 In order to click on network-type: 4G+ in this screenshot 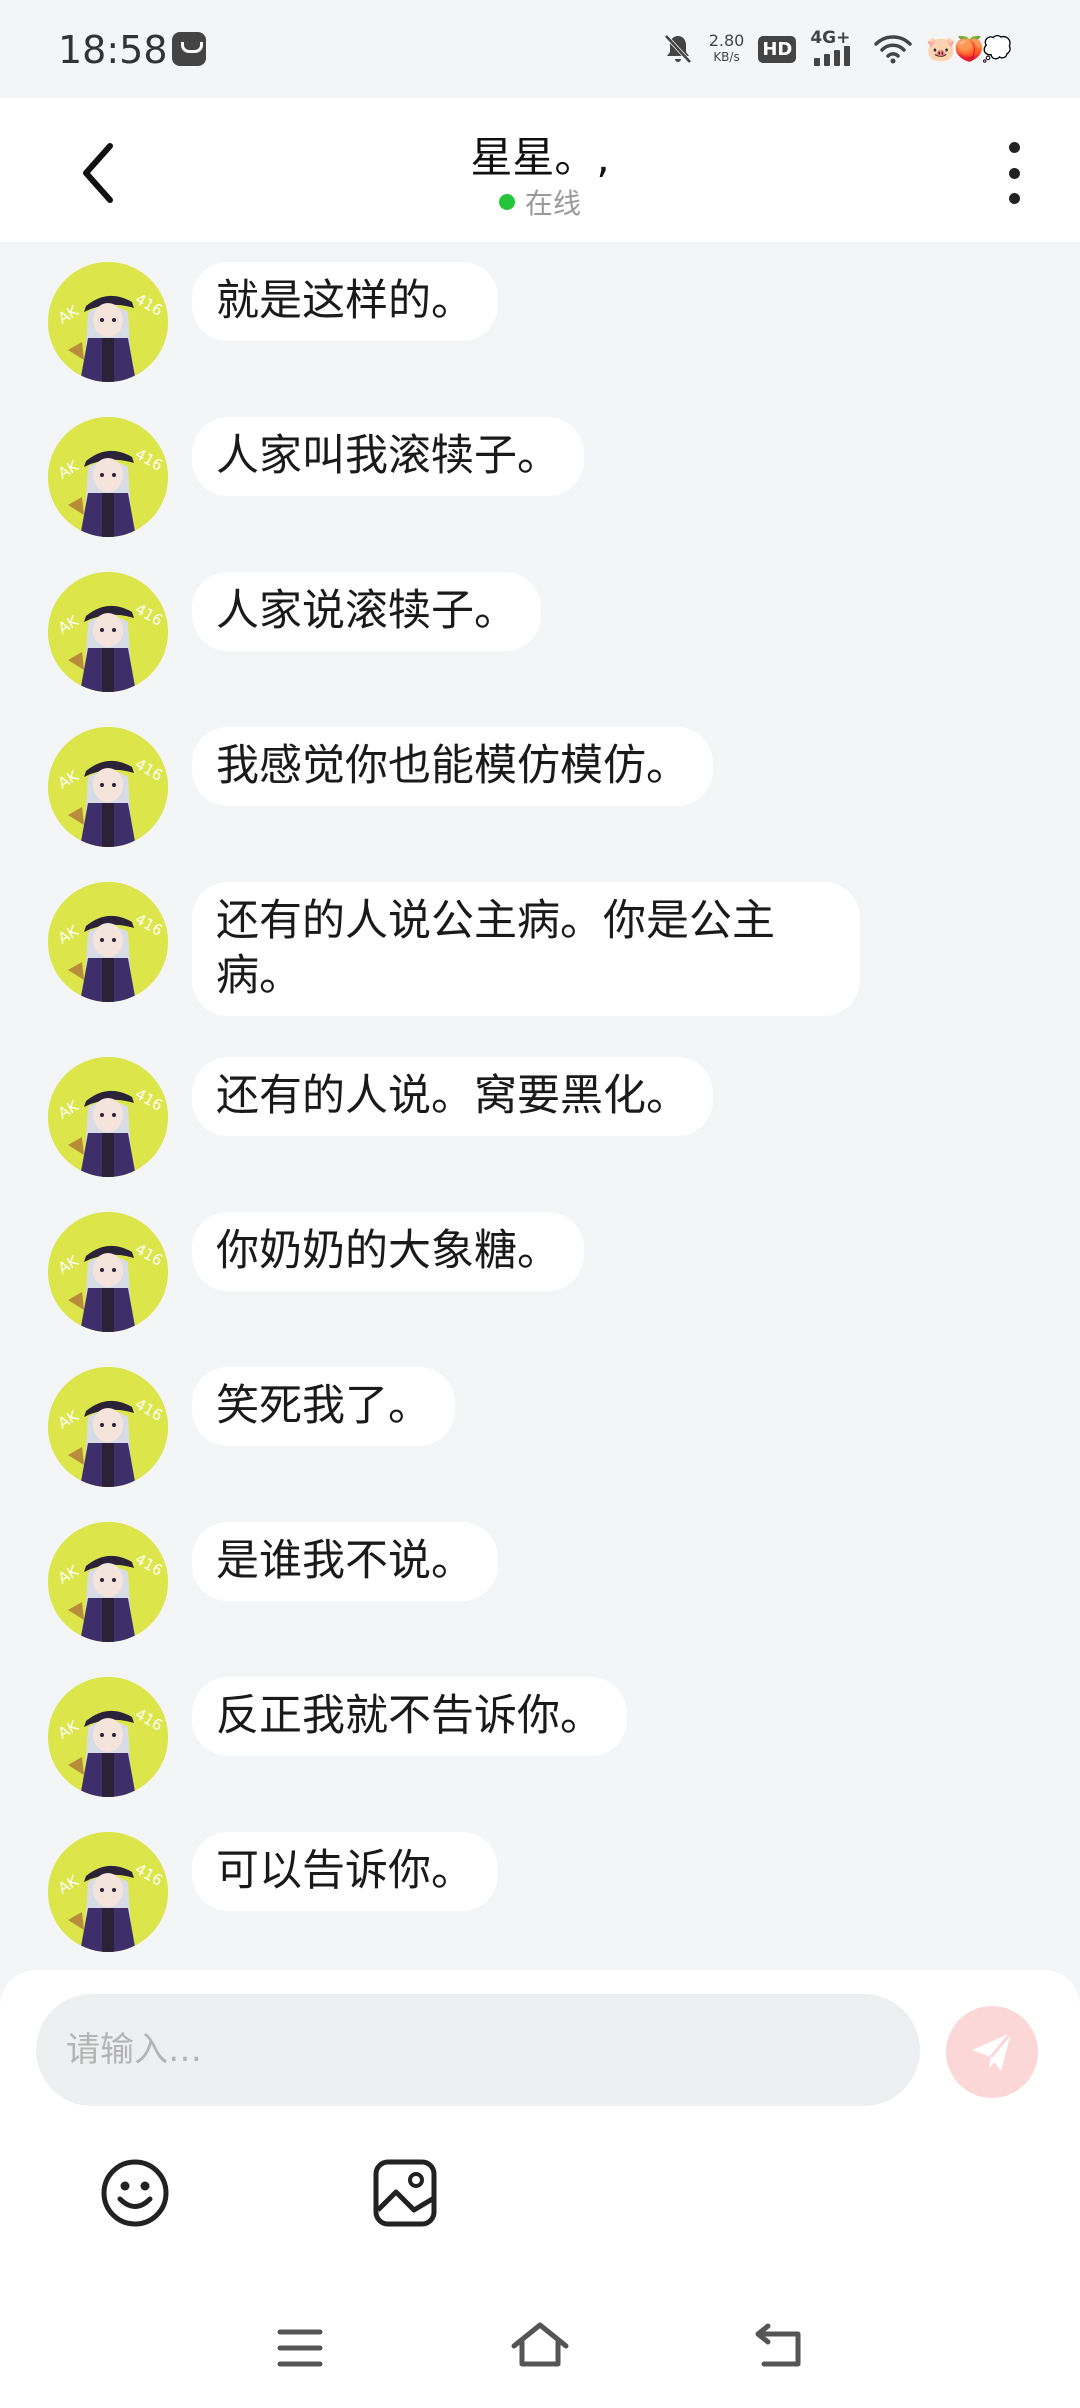, I will do `click(830, 38)`.